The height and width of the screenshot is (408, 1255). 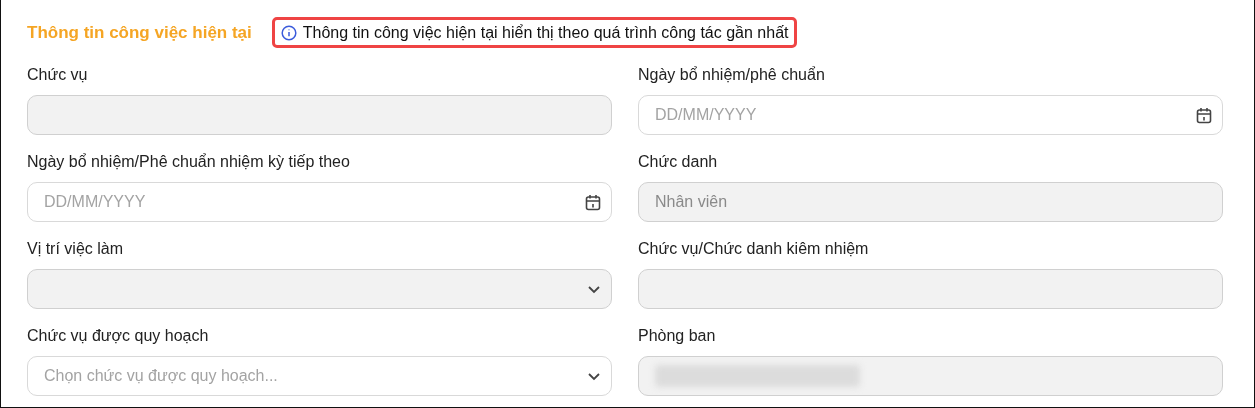 I want to click on field-label: Phòng ban, so click(x=677, y=336).